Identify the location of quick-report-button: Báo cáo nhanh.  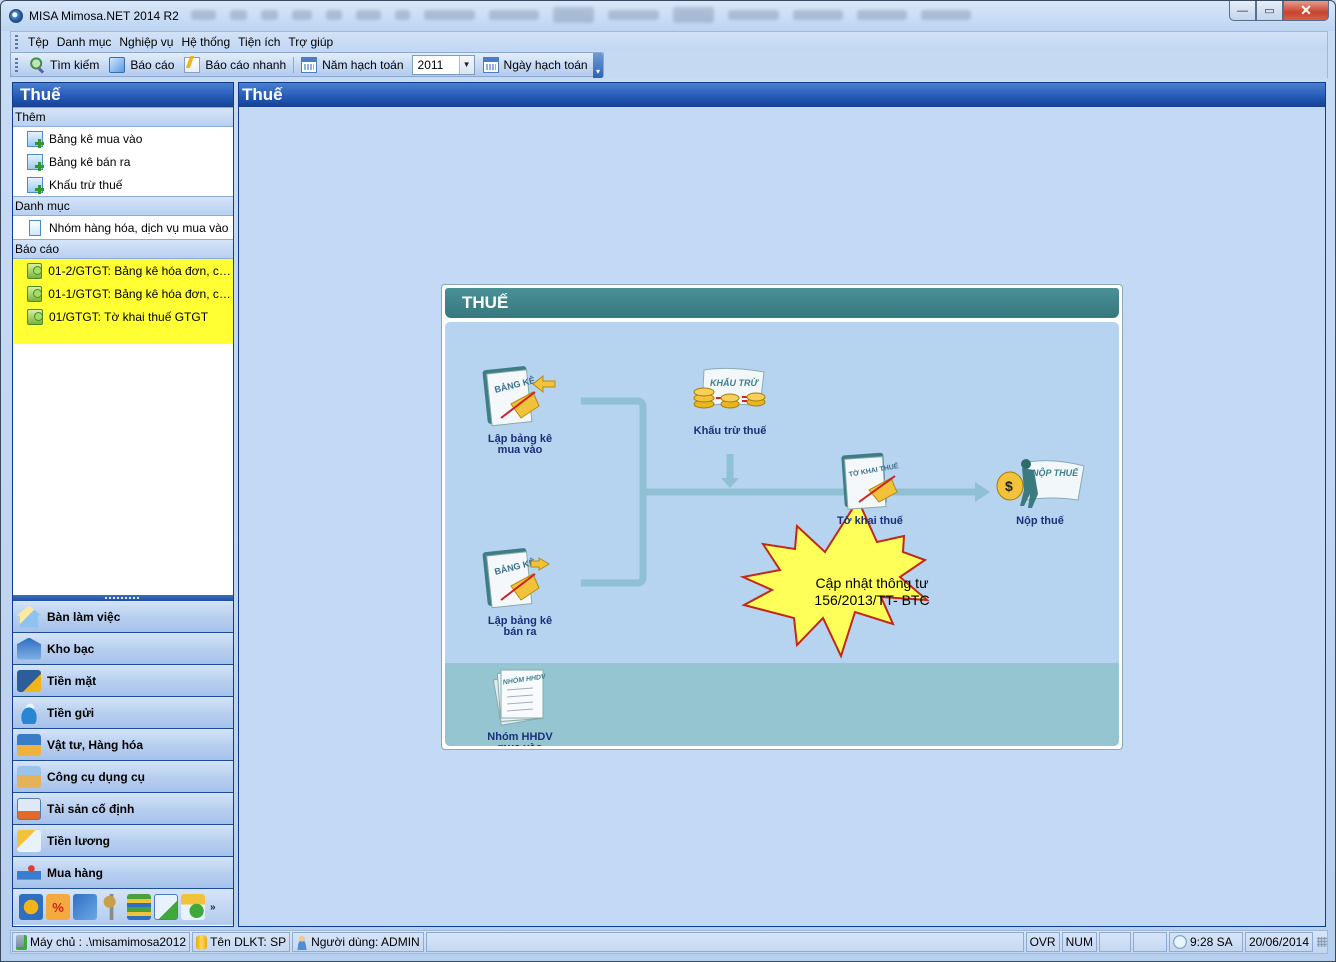
(235, 65).